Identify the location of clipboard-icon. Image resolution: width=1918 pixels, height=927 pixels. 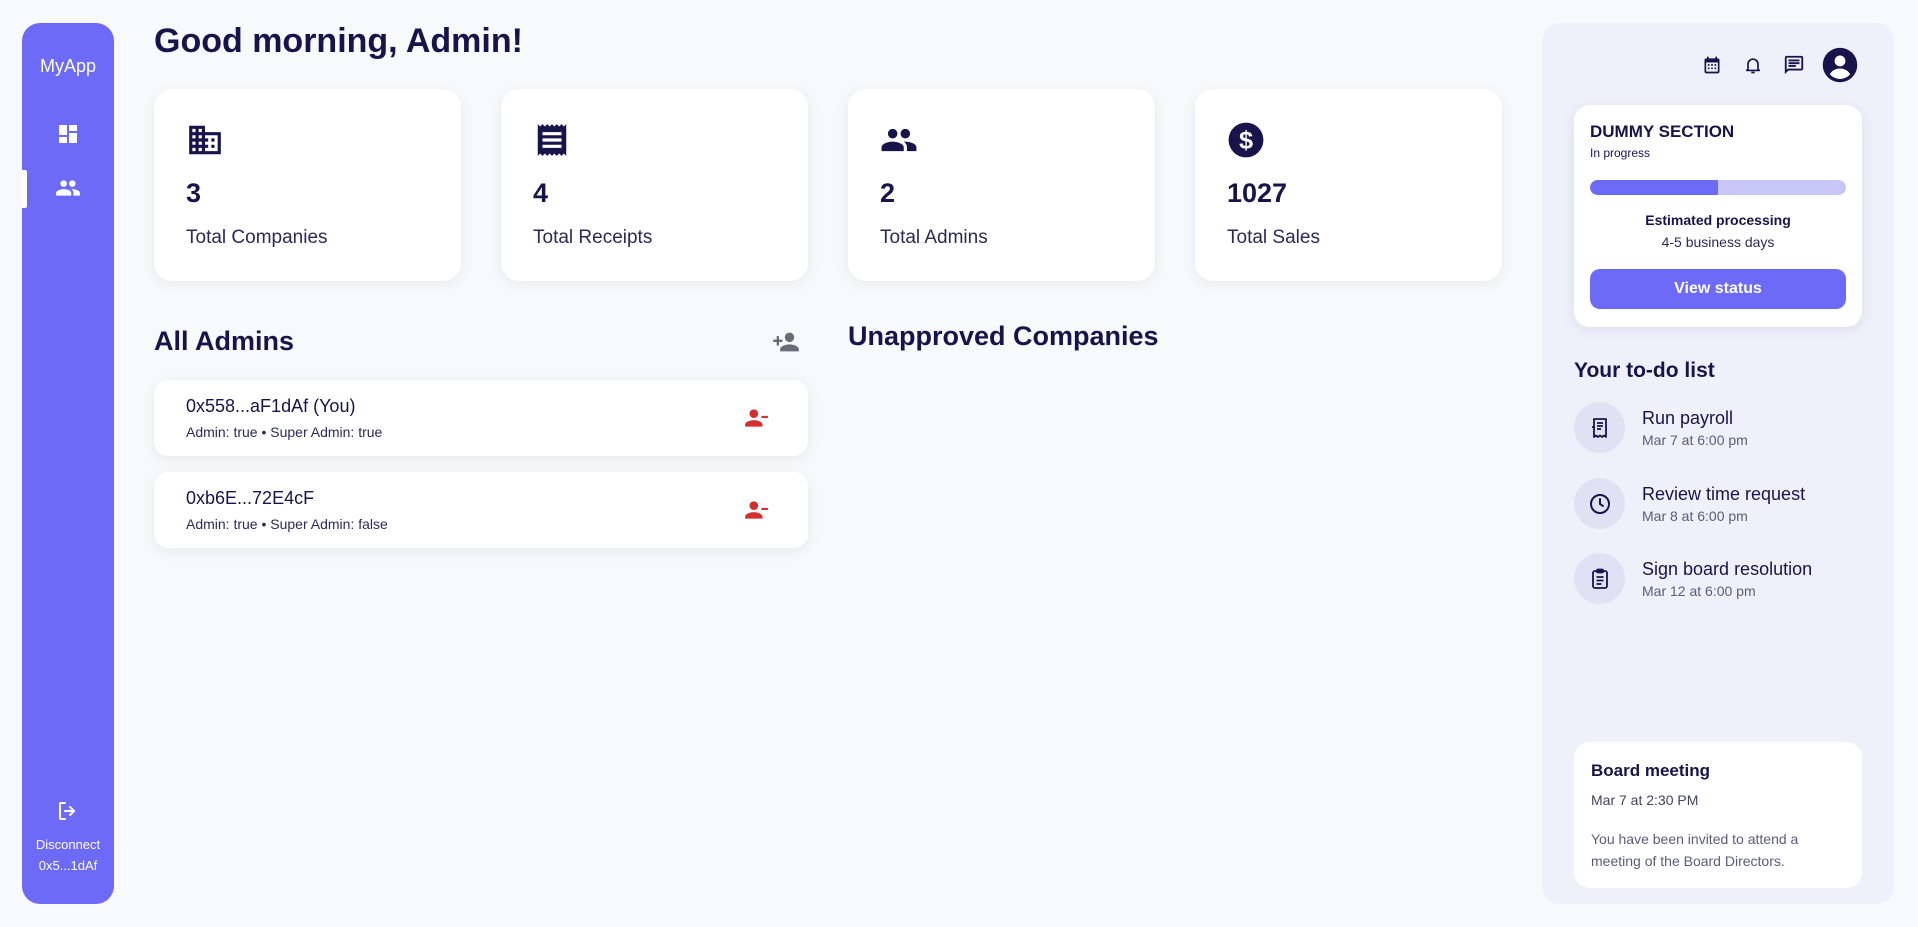
(1599, 578).